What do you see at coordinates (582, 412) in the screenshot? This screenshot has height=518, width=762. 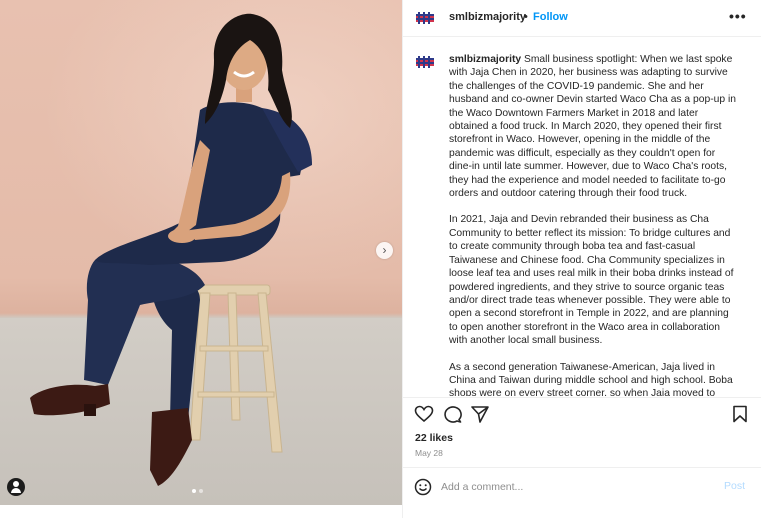 I see `post-actions` at bounding box center [582, 412].